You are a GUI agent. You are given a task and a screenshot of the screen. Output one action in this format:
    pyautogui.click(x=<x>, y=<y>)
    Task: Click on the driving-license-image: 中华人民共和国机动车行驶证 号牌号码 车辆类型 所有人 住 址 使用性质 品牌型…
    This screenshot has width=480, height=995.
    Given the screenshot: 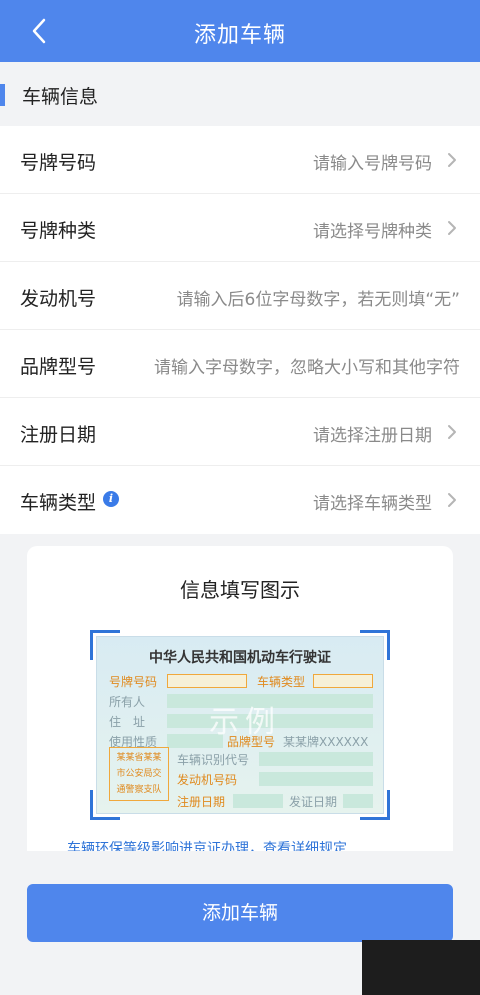 What is the action you would take?
    pyautogui.click(x=240, y=725)
    